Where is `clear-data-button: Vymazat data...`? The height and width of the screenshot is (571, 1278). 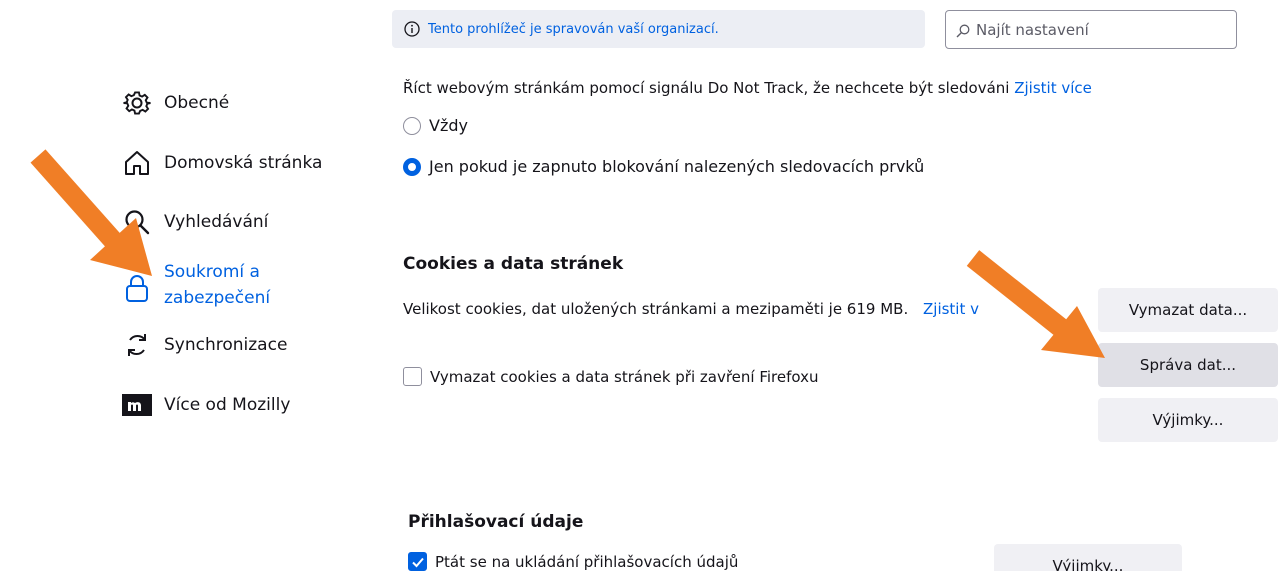
clear-data-button: Vymazat data... is located at coordinates (1188, 310).